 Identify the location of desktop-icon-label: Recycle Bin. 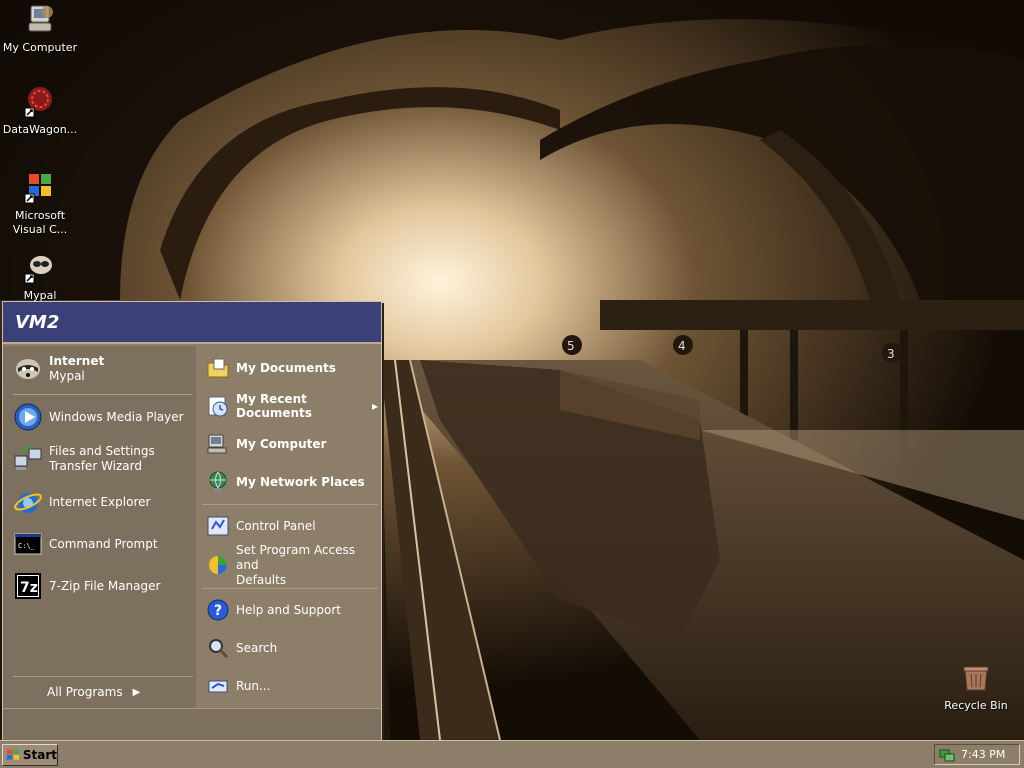
(976, 705).